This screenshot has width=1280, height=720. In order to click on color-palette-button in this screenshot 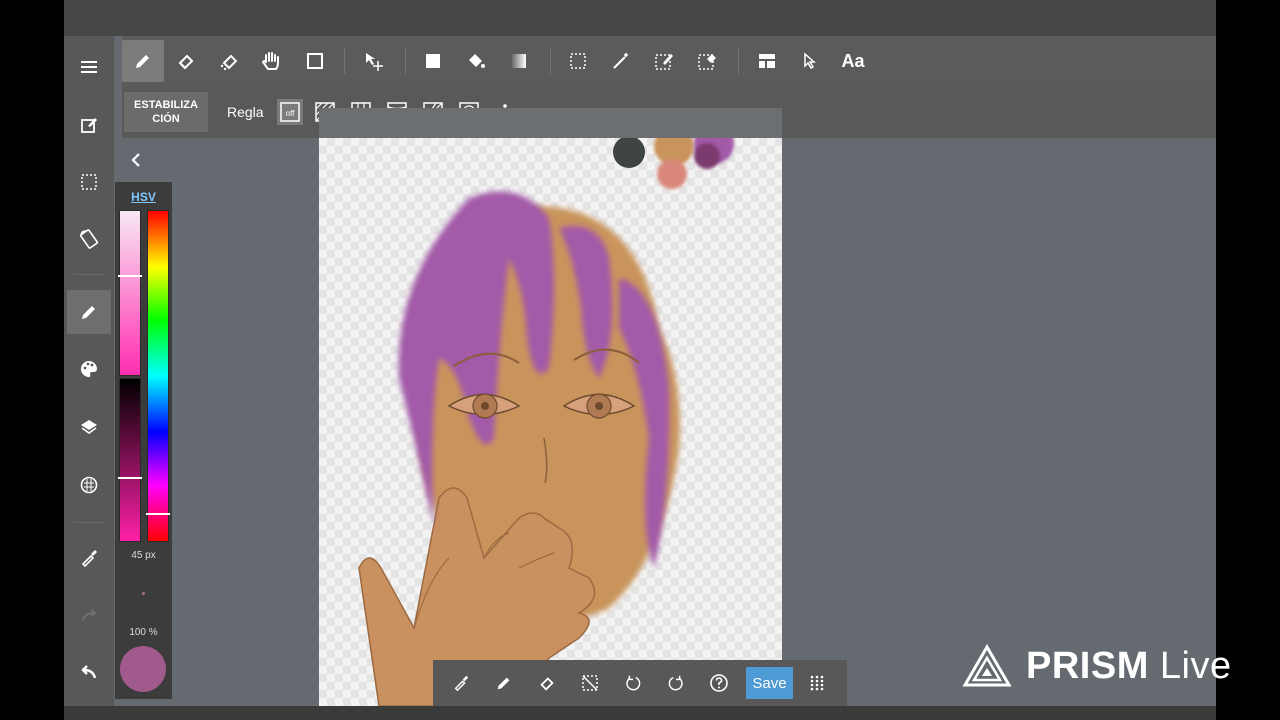, I will do `click(89, 369)`.